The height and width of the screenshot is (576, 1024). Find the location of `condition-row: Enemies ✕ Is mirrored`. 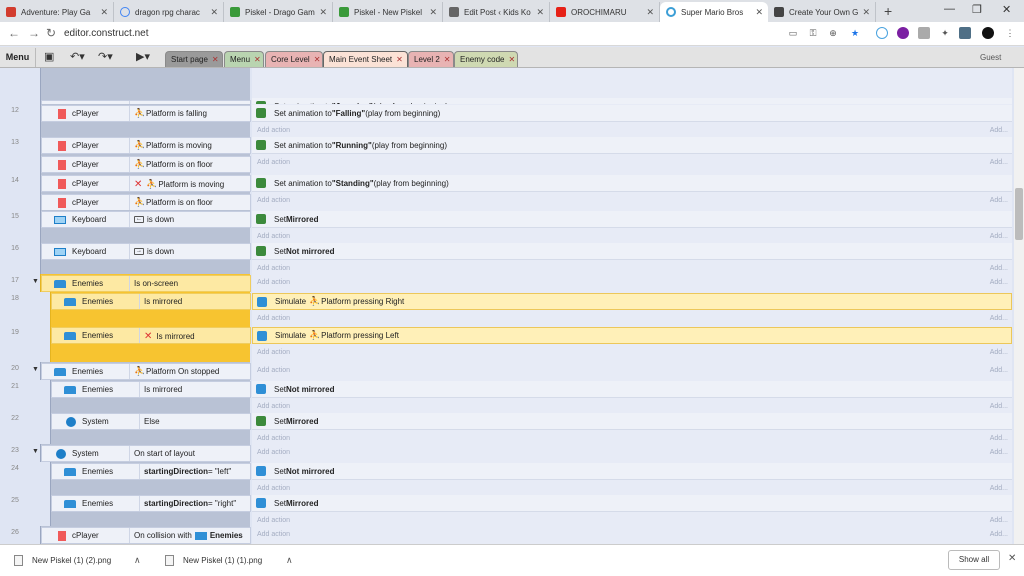

condition-row: Enemies ✕ Is mirrored is located at coordinates (151, 335).